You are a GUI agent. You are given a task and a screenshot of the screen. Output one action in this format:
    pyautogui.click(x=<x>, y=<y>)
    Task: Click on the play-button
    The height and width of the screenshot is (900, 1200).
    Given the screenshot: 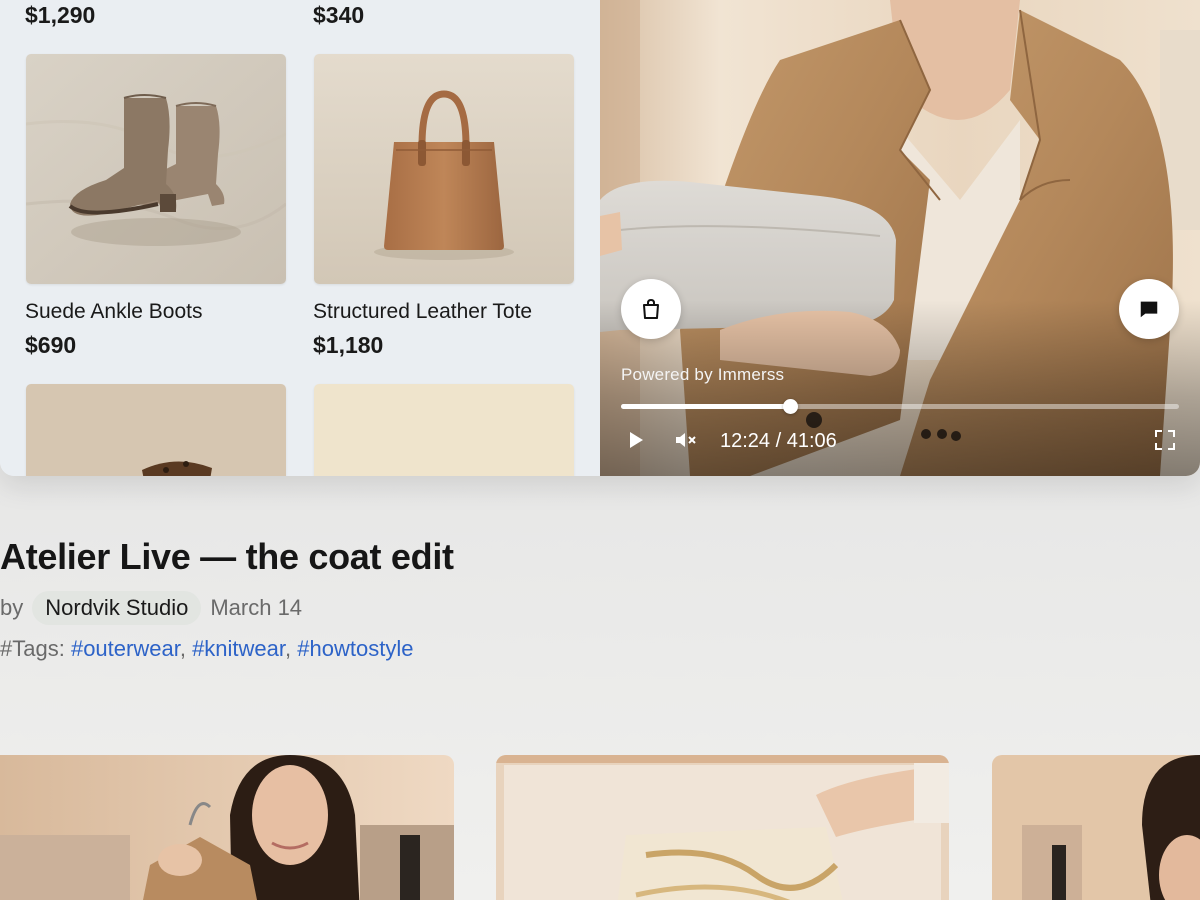 What is the action you would take?
    pyautogui.click(x=636, y=440)
    